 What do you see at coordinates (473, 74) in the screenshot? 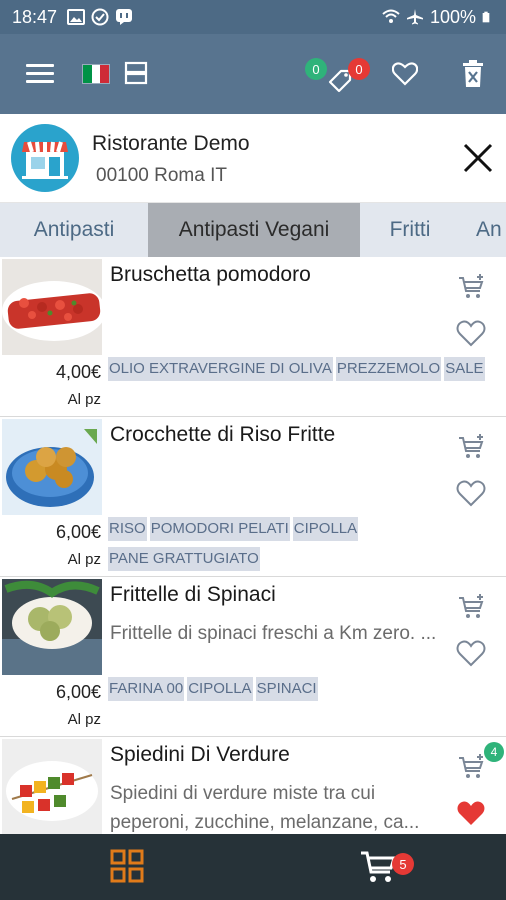
I see `trash-icon` at bounding box center [473, 74].